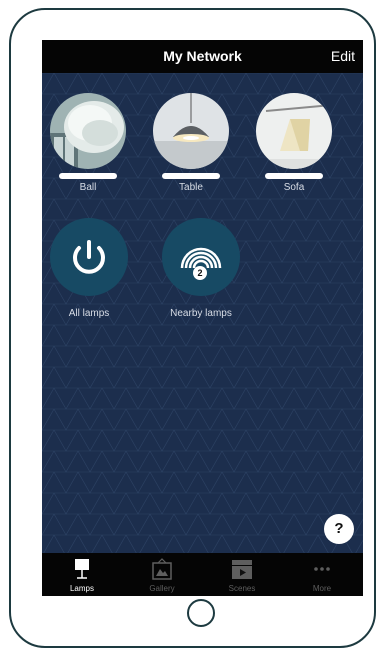 Image resolution: width=389 pixels, height=648 pixels. Describe the element at coordinates (162, 569) in the screenshot. I see `gallery-icon` at that location.